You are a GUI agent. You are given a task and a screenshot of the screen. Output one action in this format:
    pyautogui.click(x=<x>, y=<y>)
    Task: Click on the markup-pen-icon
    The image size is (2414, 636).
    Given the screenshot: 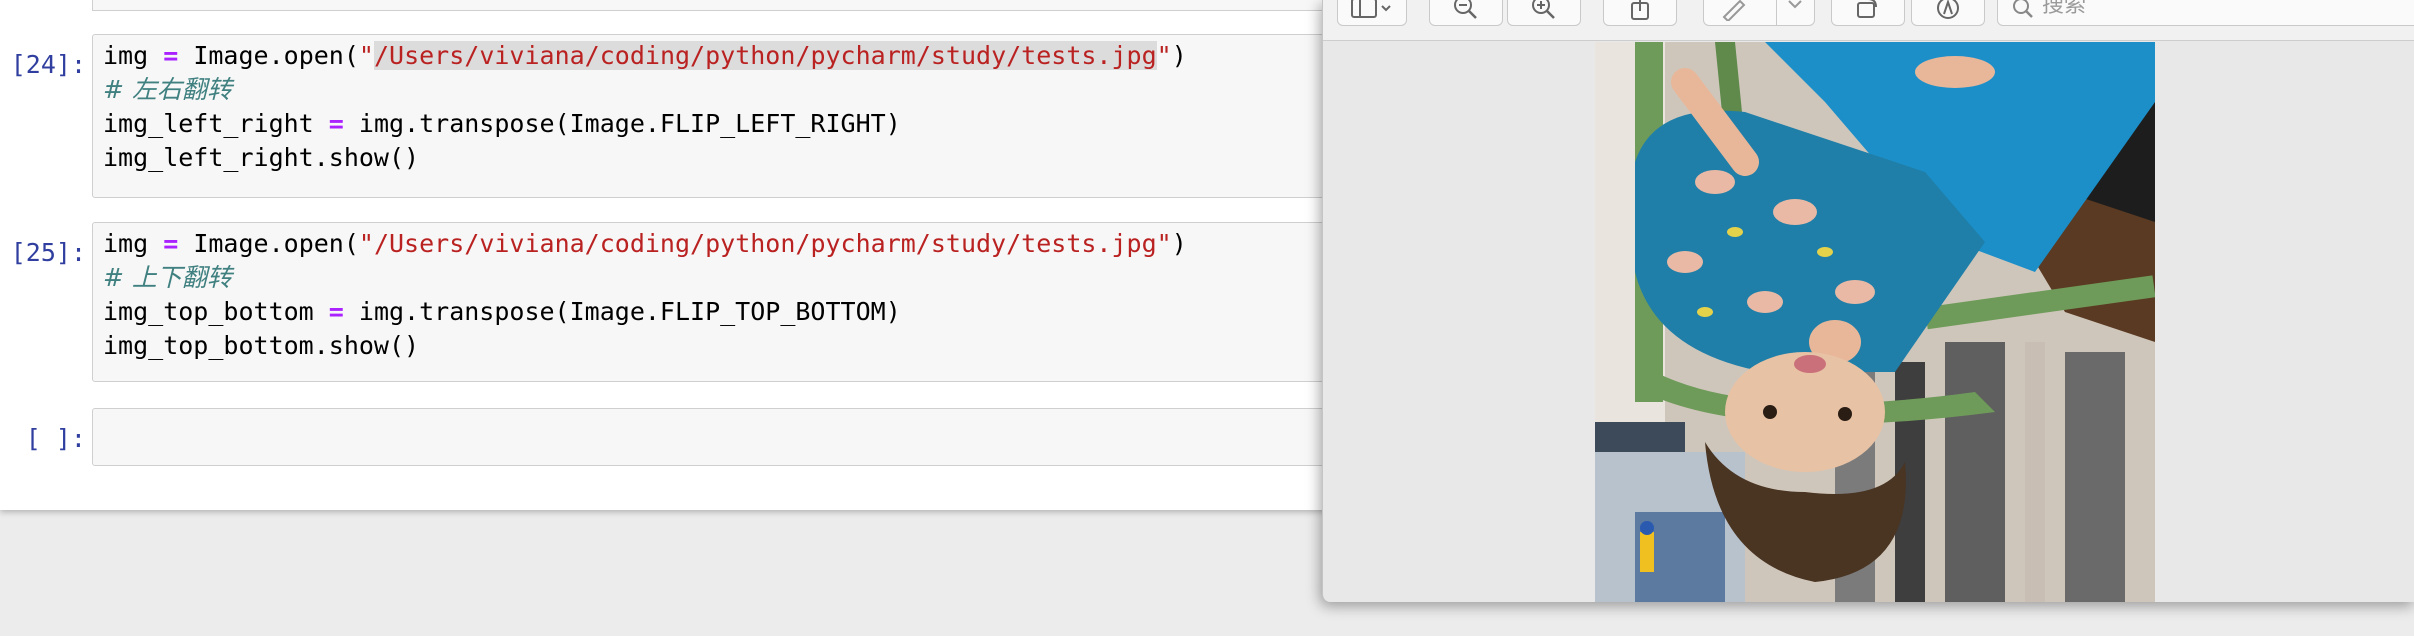 What is the action you would take?
    pyautogui.click(x=1734, y=10)
    